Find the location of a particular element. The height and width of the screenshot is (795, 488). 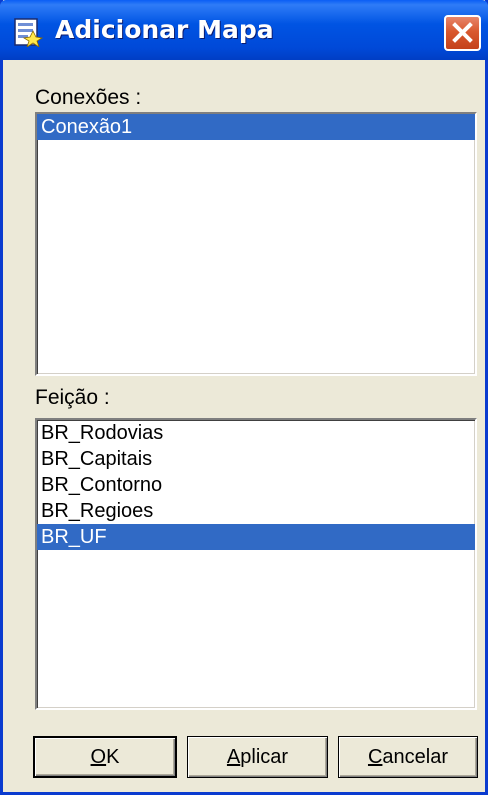

apply-button: Aplicar is located at coordinates (257, 757).